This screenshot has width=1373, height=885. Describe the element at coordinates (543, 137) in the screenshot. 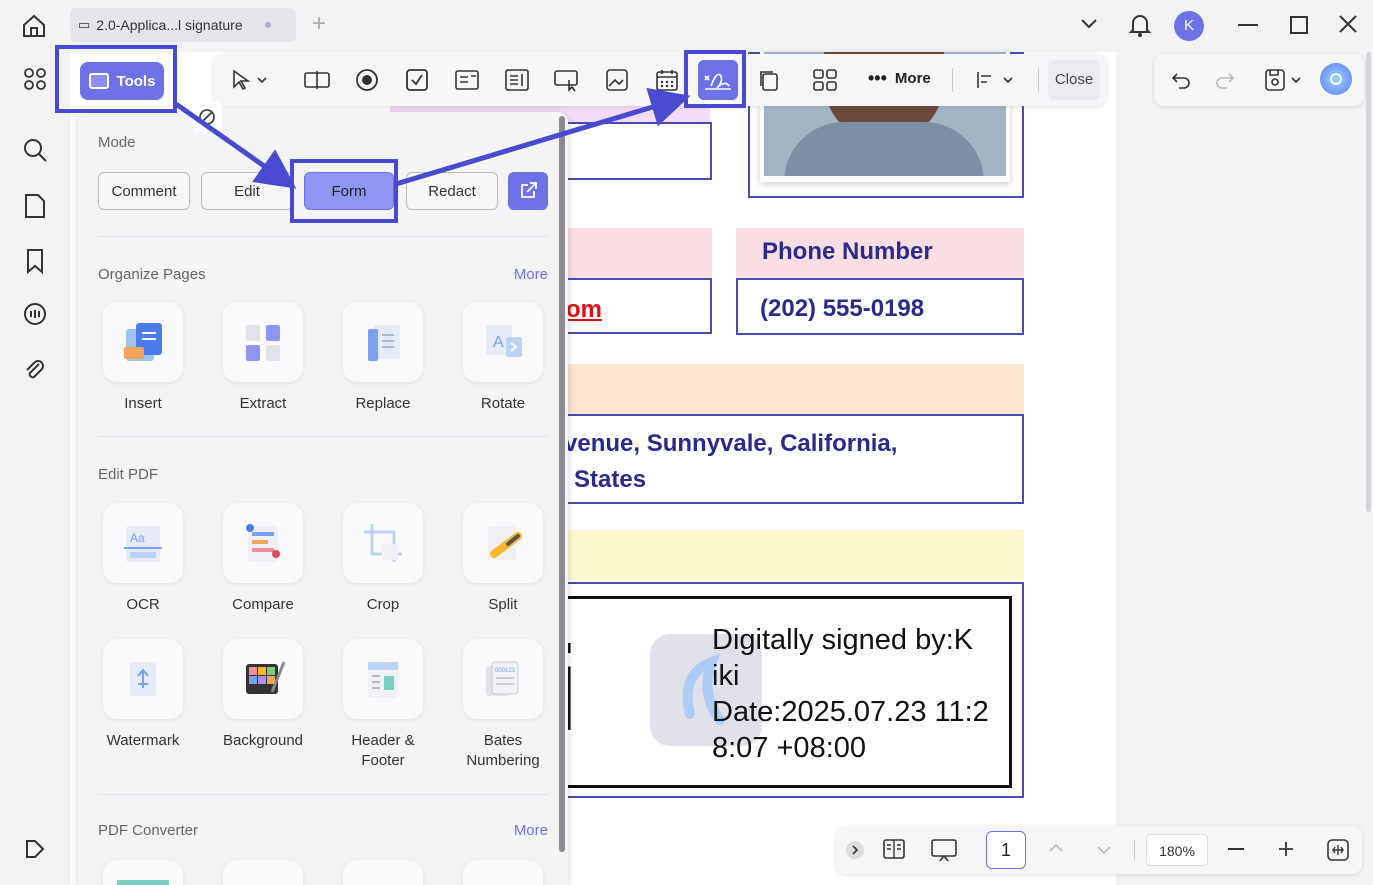

I see `arrow-form-to-signature` at that location.